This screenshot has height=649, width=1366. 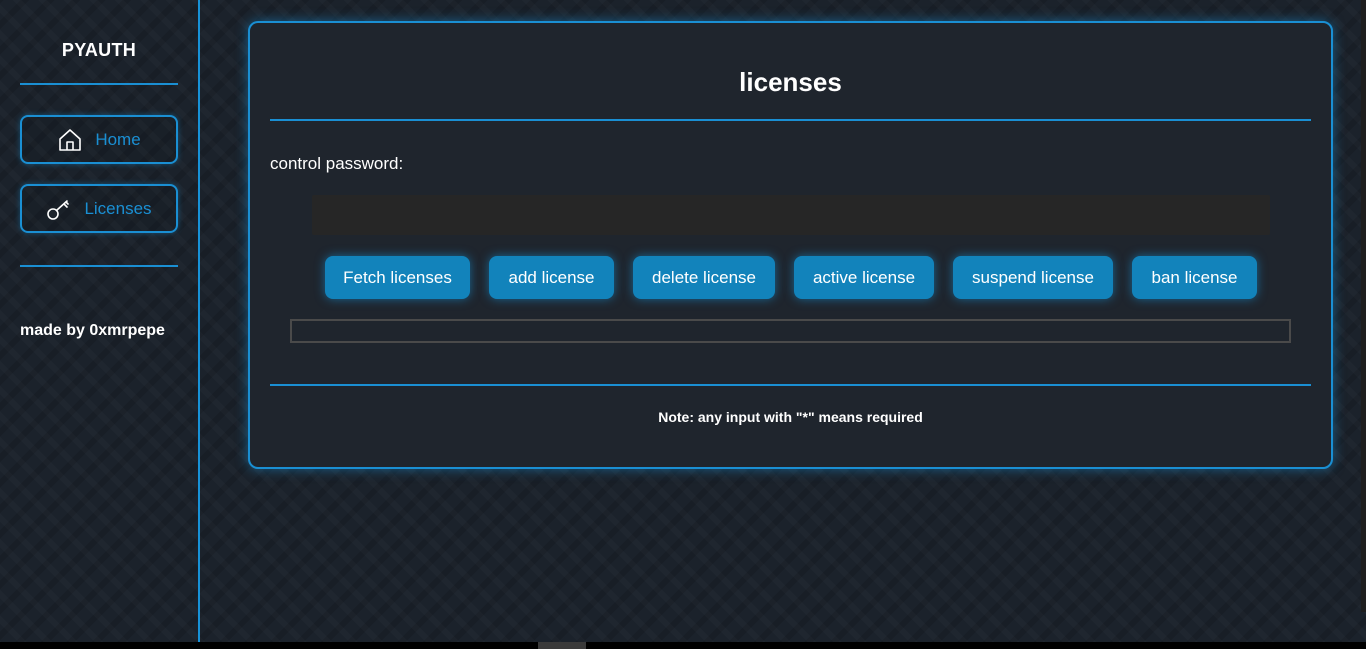 I want to click on card-divider-bottom, so click(x=790, y=385).